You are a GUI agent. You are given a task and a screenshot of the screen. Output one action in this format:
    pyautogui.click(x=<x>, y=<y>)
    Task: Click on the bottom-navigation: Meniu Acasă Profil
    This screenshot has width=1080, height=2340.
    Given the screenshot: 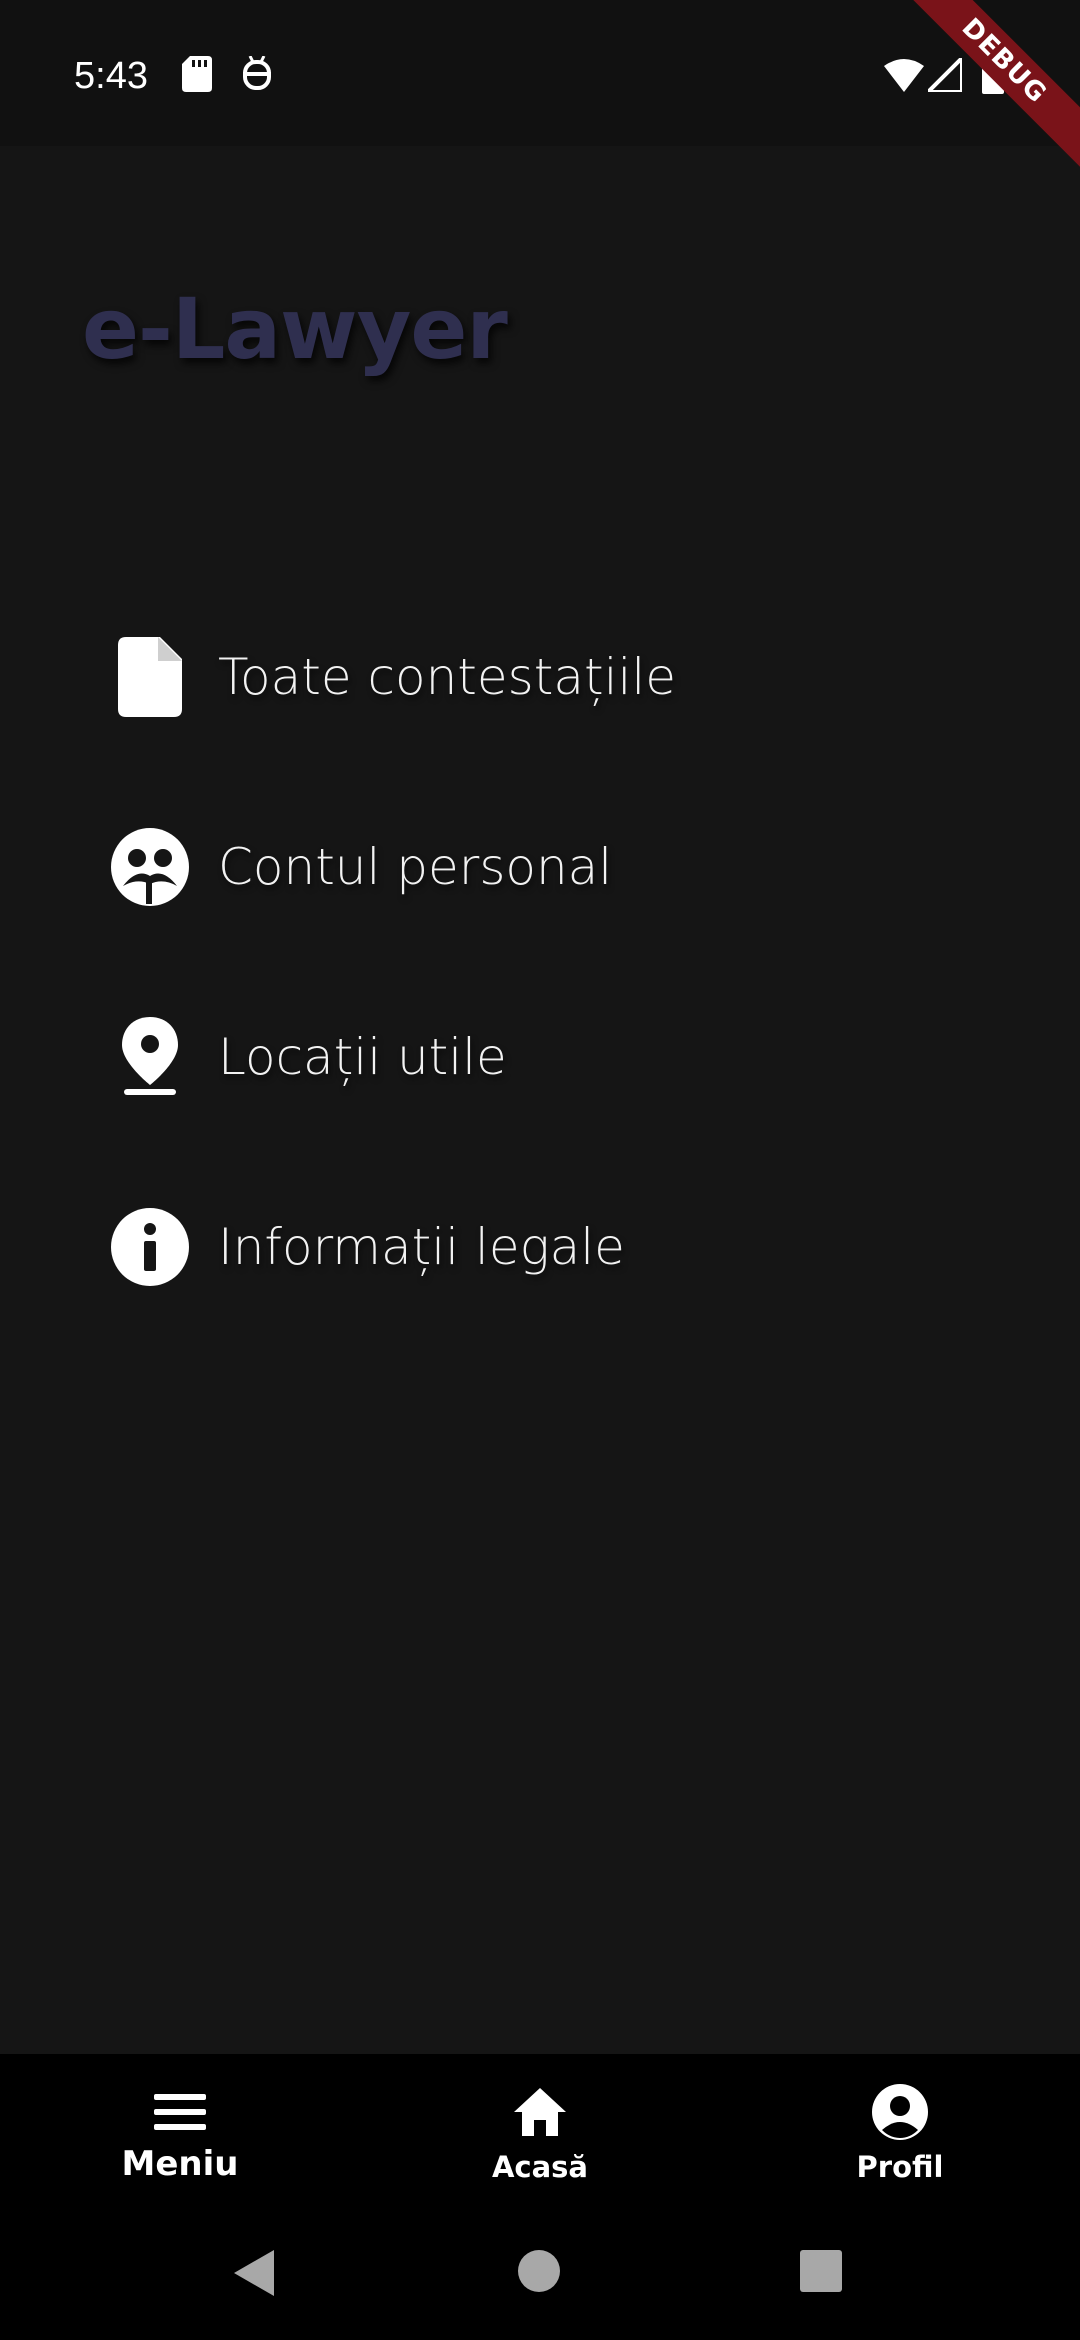 What is the action you would take?
    pyautogui.click(x=540, y=2129)
    